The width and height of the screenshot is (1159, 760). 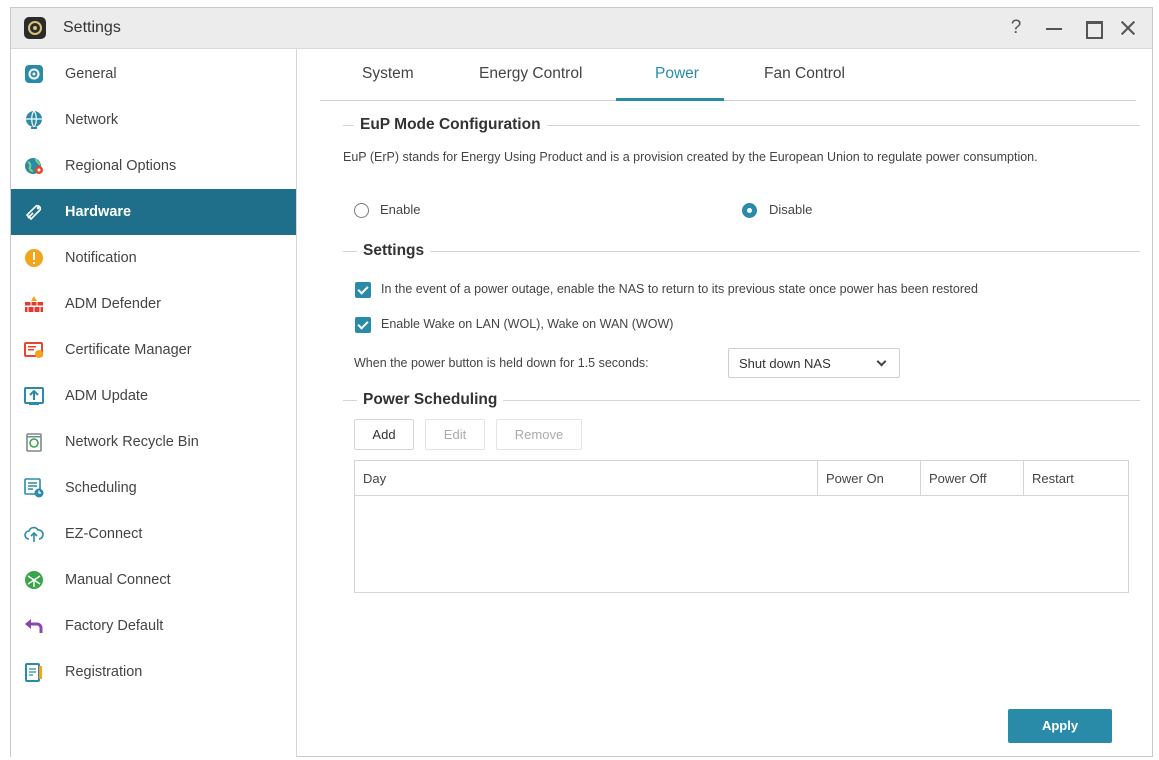 What do you see at coordinates (118, 580) in the screenshot?
I see `sidebar-item-label: Manual Connect` at bounding box center [118, 580].